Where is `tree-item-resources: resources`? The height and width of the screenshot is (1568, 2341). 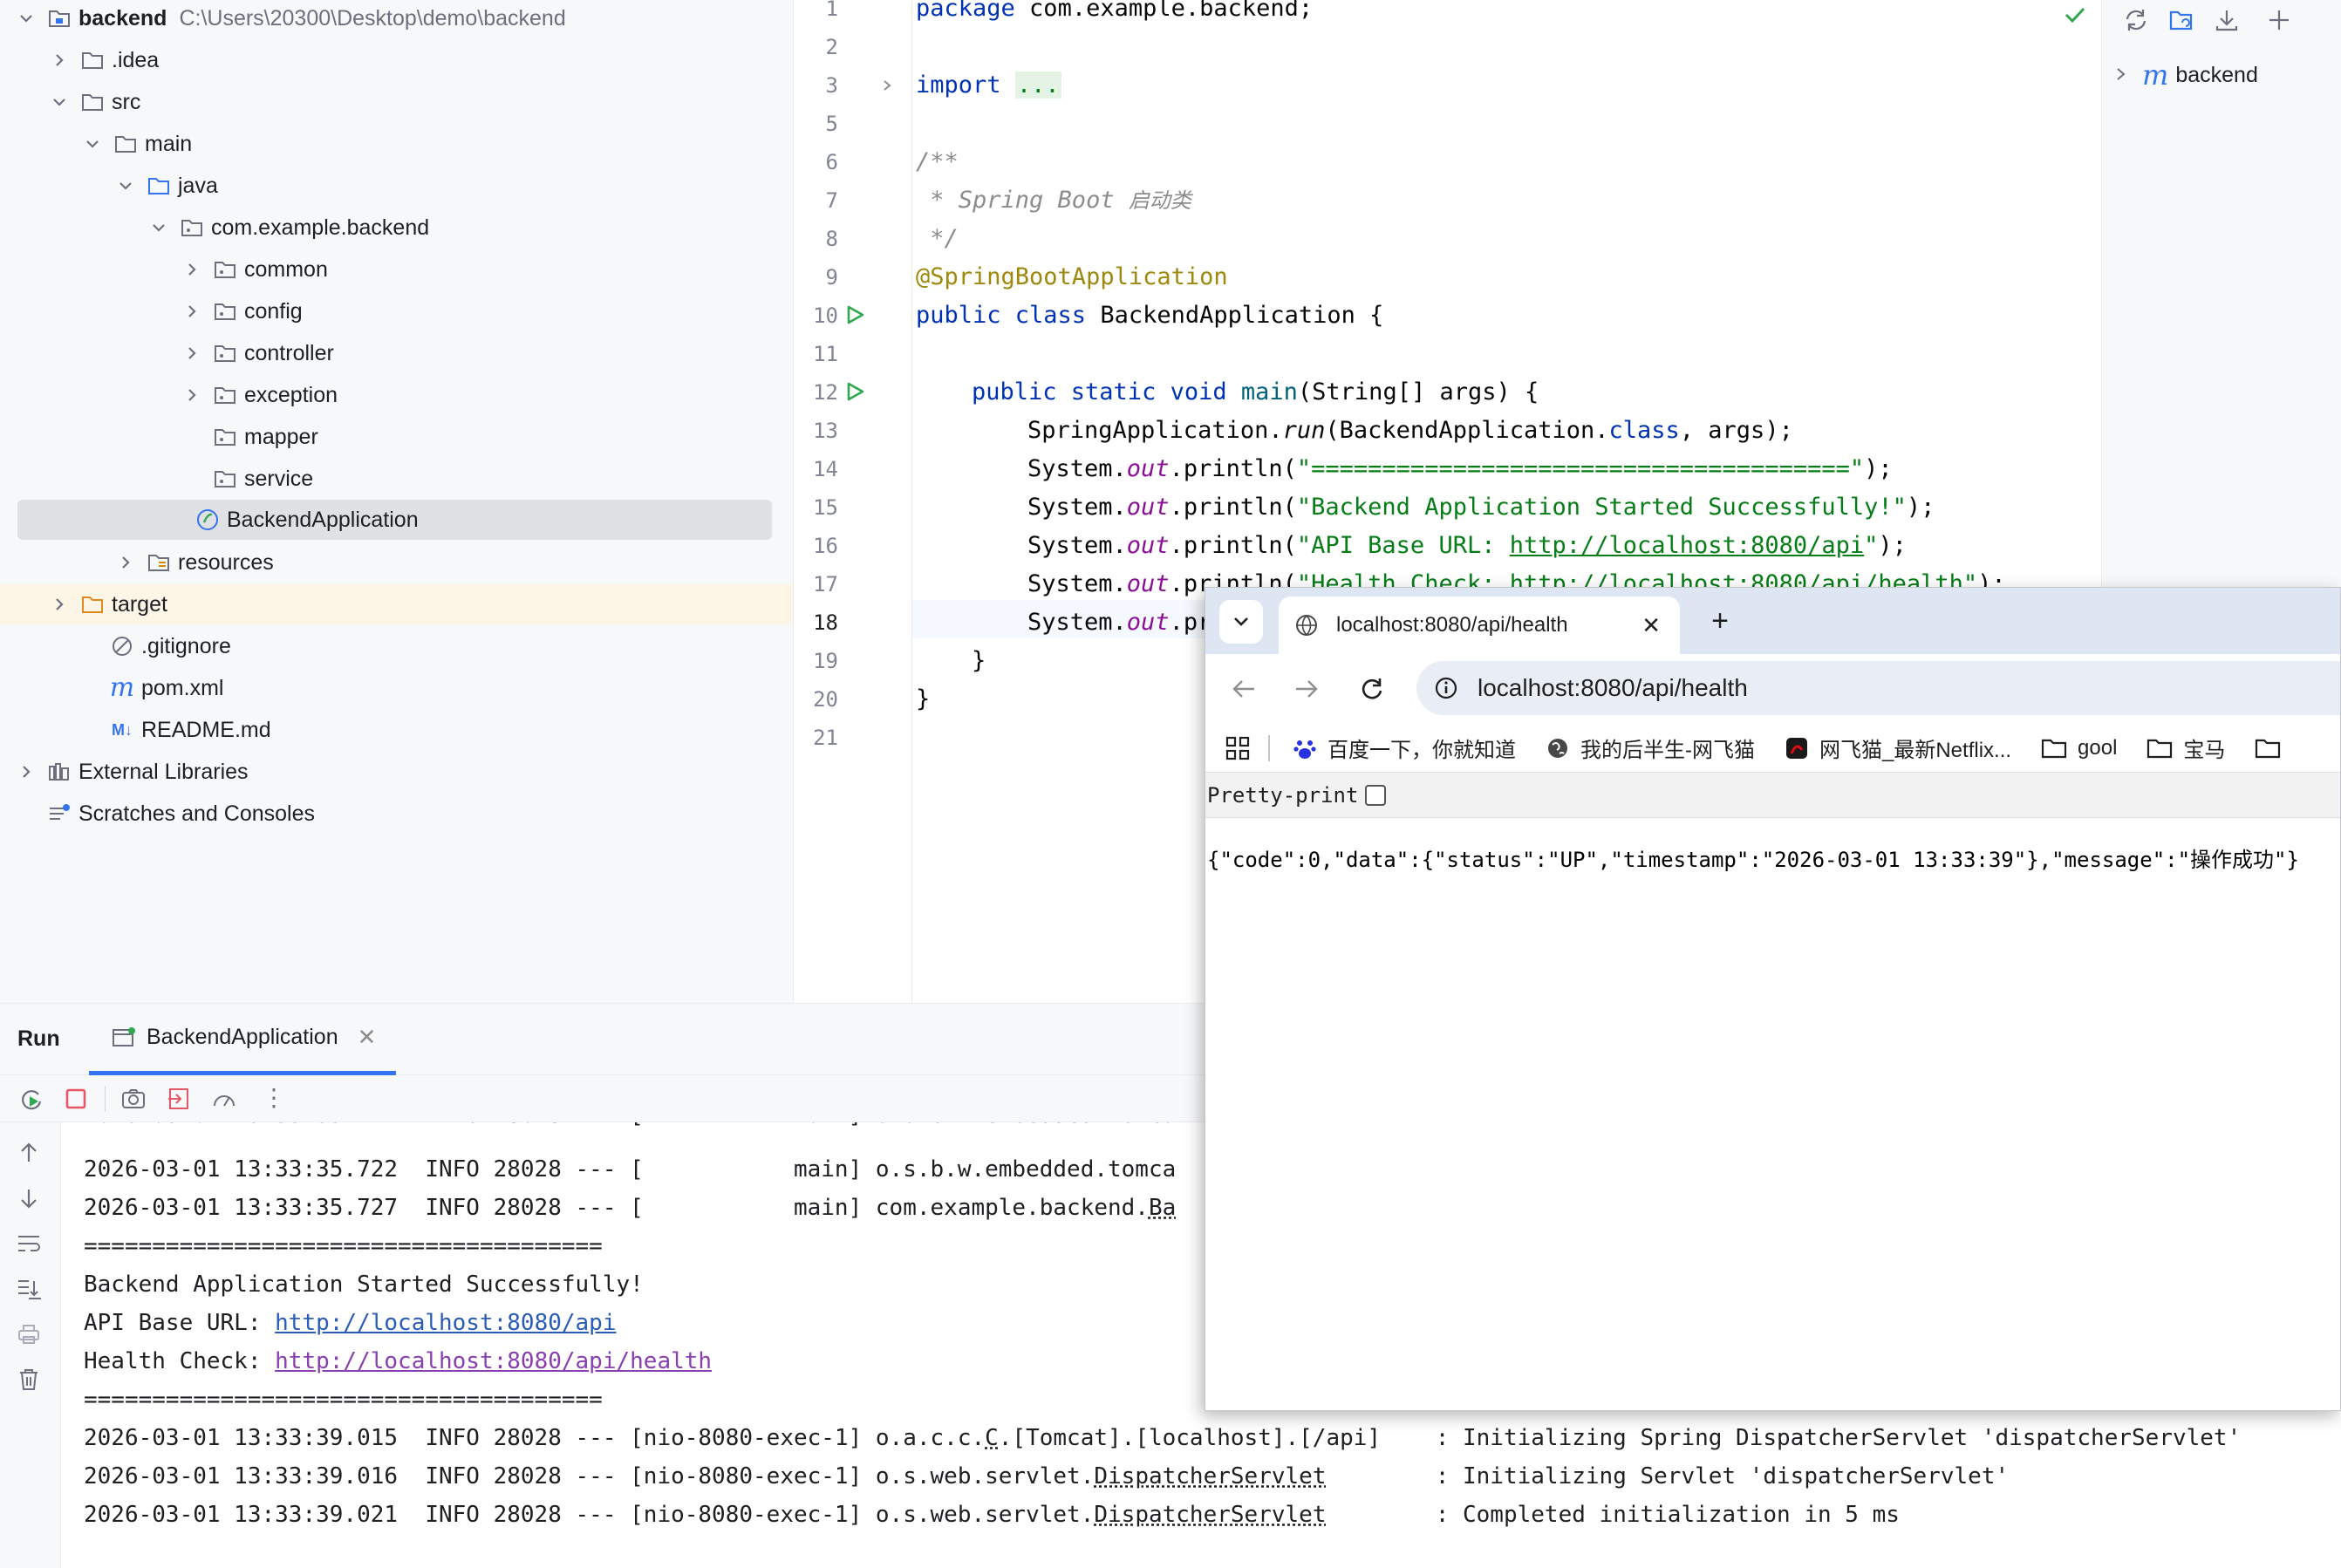 tree-item-resources: resources is located at coordinates (394, 562).